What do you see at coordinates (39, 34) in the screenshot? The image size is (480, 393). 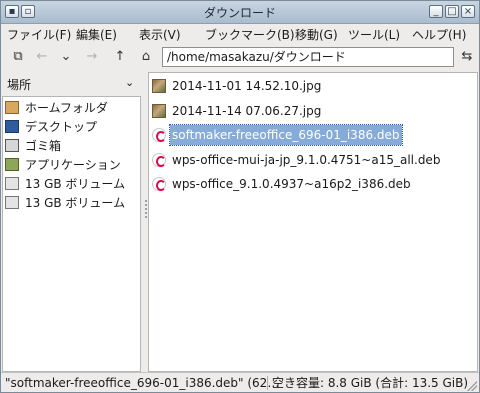 I see `menu-file: ファイル(F)` at bounding box center [39, 34].